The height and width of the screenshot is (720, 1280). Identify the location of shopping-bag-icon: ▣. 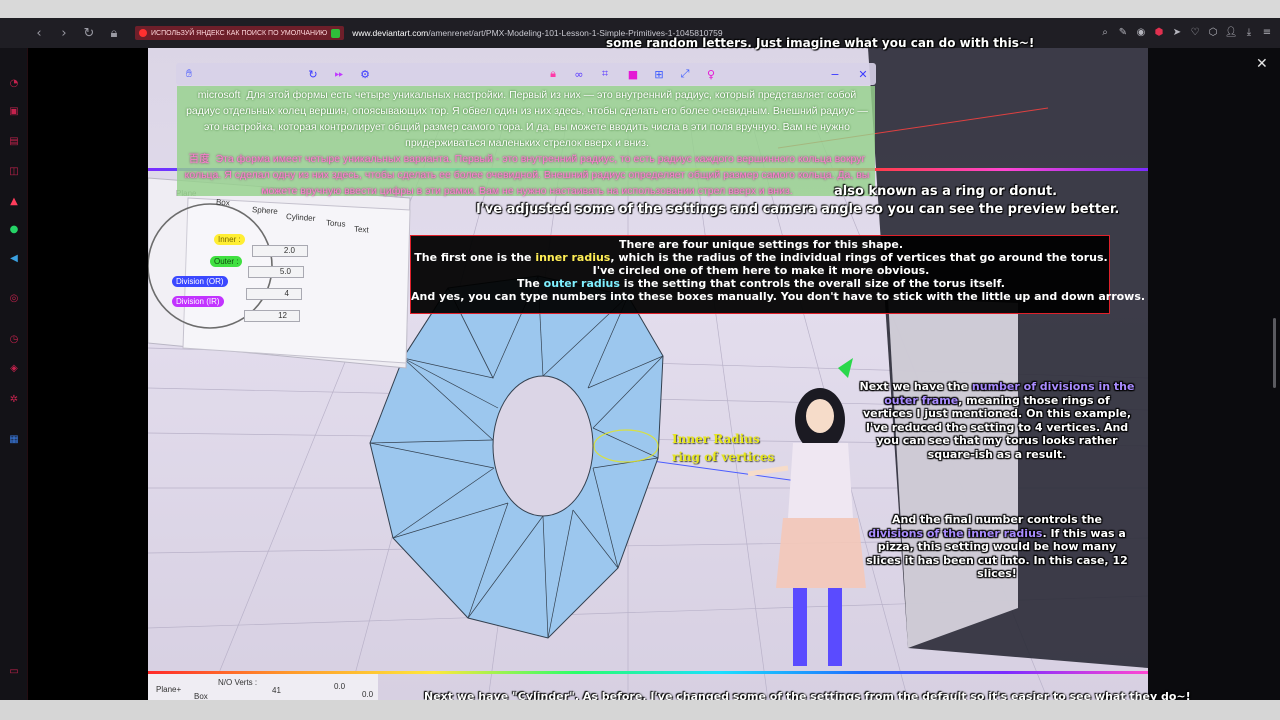
(14, 111).